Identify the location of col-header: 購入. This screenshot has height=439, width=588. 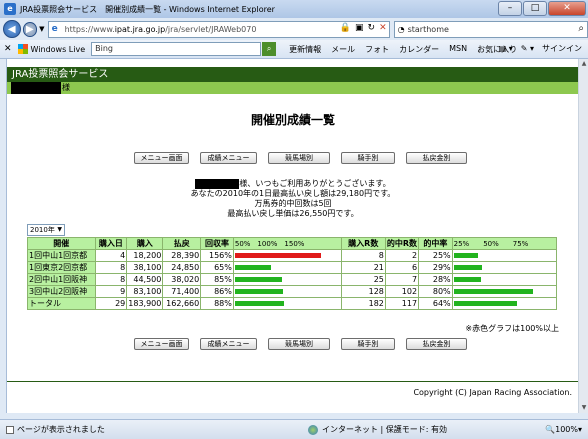
(145, 243).